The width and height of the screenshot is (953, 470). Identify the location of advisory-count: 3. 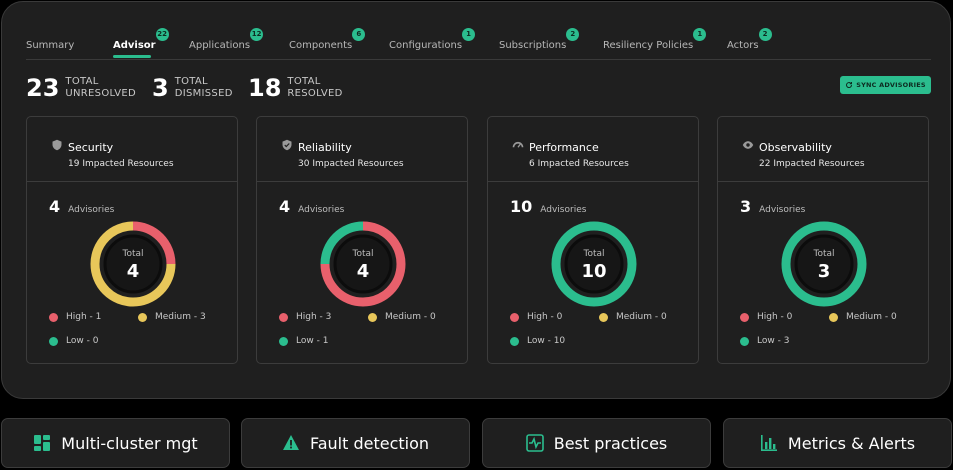
(746, 206).